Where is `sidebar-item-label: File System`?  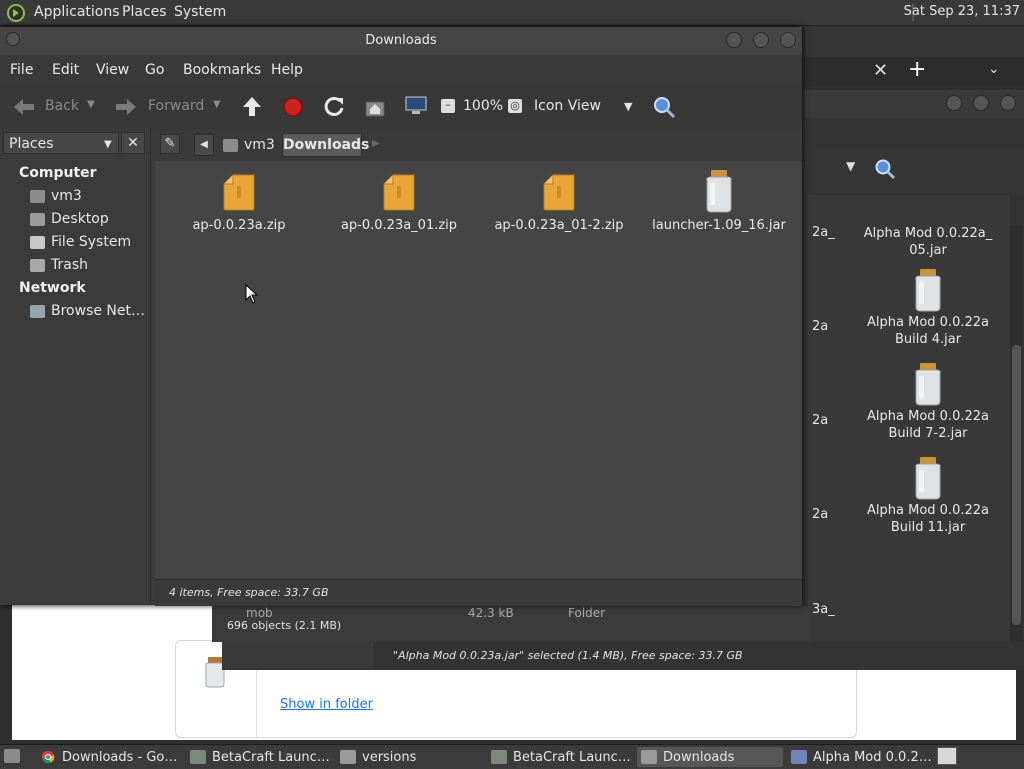
sidebar-item-label: File System is located at coordinates (91, 242).